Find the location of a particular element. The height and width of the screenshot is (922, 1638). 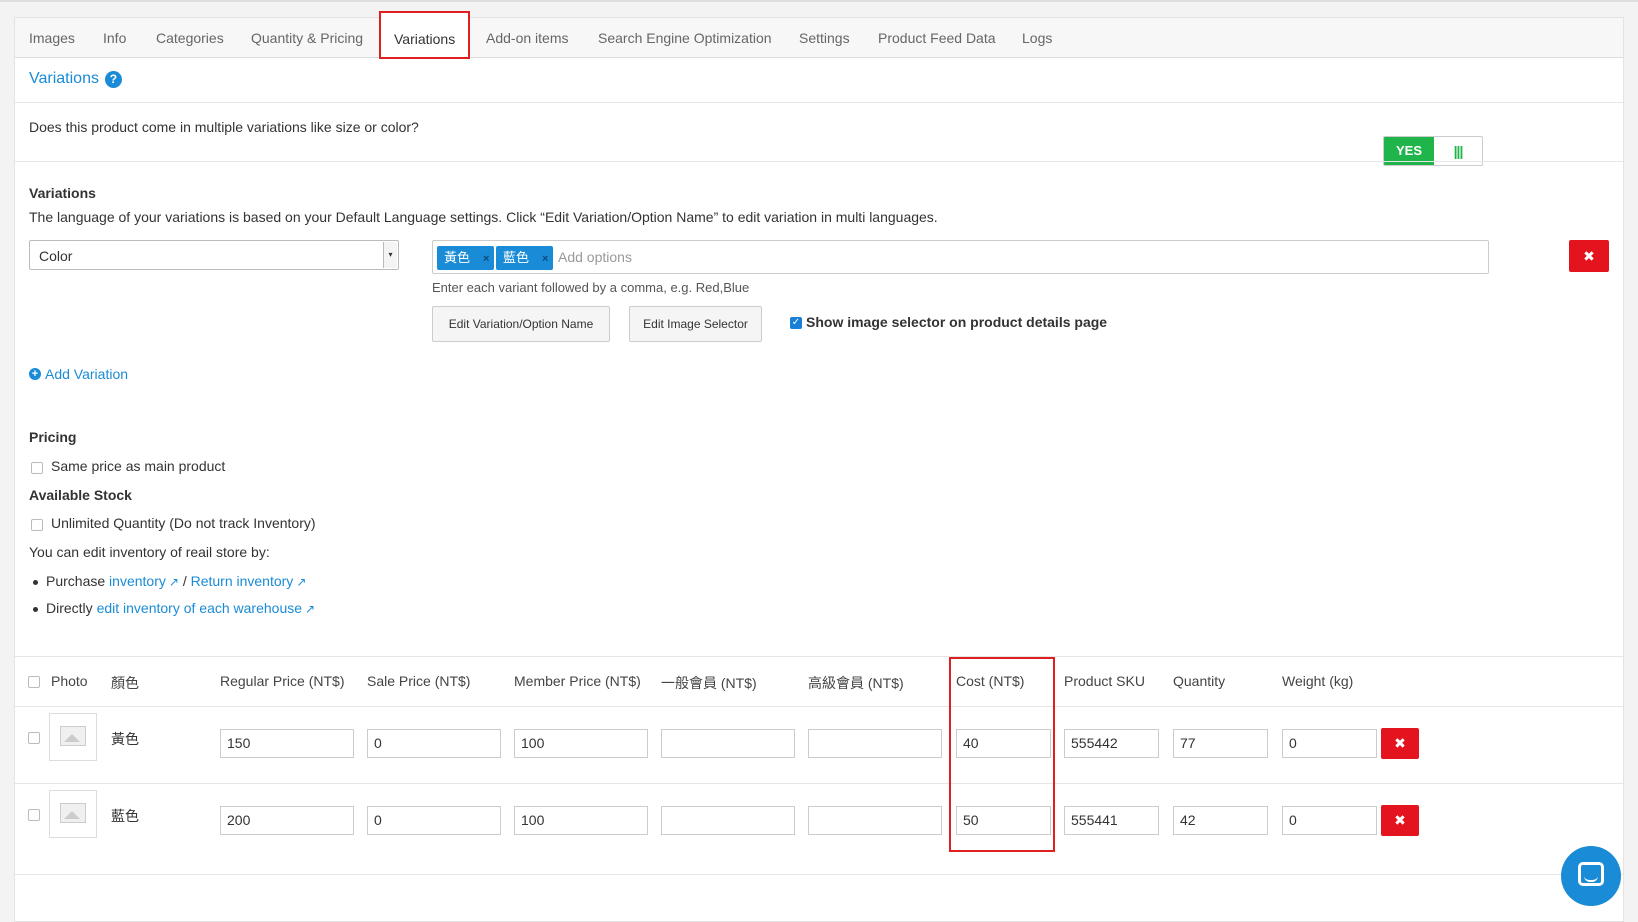

col-quantity: Quantity is located at coordinates (1199, 681).